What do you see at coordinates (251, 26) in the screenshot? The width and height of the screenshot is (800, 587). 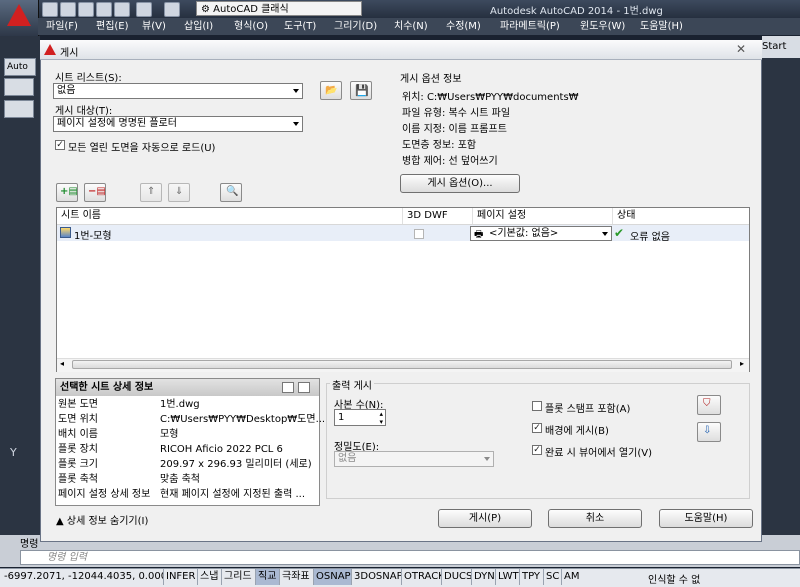 I see `menu-format: 형식(O)` at bounding box center [251, 26].